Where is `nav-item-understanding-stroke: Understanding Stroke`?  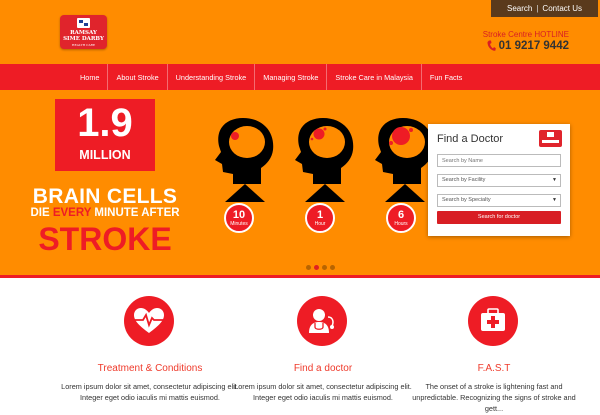 nav-item-understanding-stroke: Understanding Stroke is located at coordinates (212, 77).